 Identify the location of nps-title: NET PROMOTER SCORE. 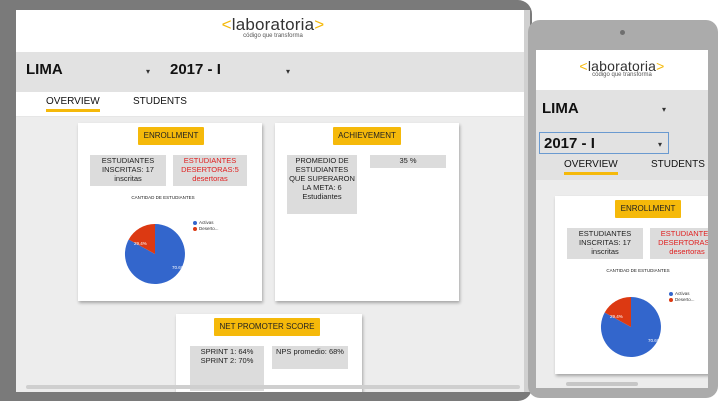
(267, 327).